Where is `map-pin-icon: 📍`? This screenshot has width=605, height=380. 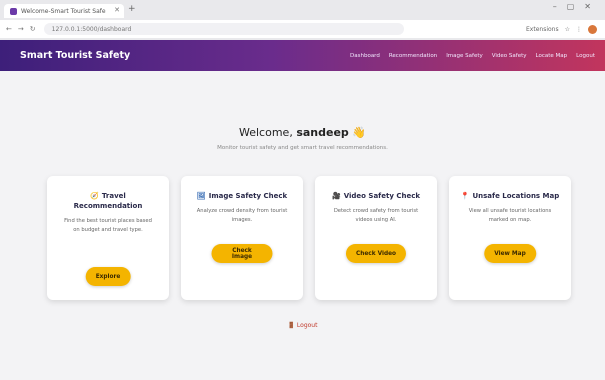
map-pin-icon: 📍 is located at coordinates (465, 196).